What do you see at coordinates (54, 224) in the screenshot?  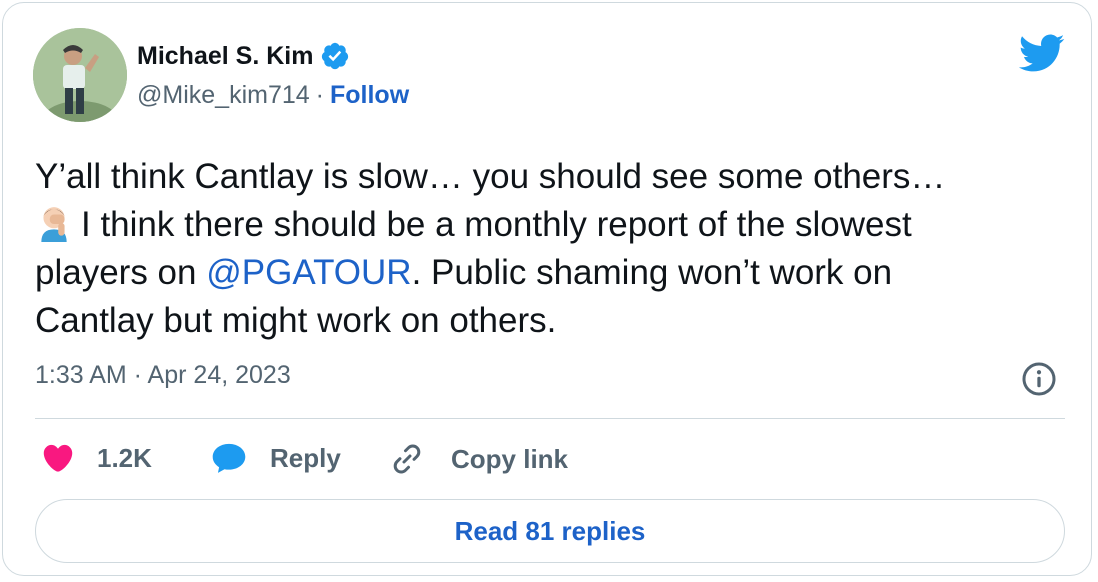 I see `man-facepalming-emoji` at bounding box center [54, 224].